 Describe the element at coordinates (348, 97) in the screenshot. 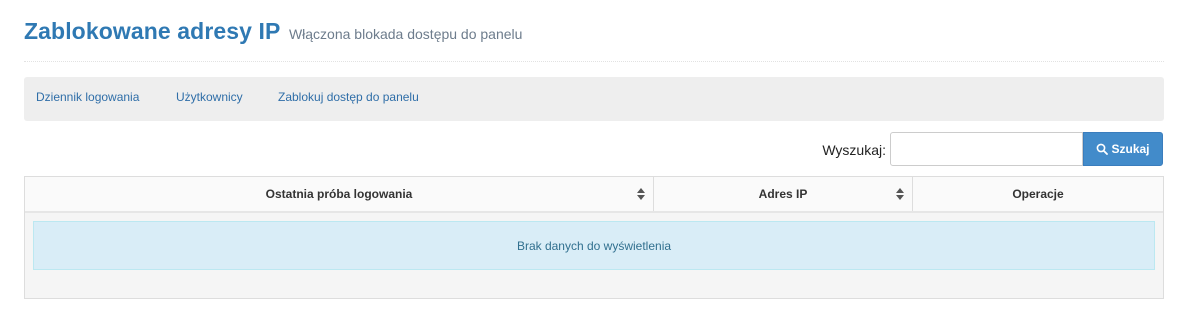

I see `nav-item-block-access: Zablokuj dostęp do panelu` at that location.